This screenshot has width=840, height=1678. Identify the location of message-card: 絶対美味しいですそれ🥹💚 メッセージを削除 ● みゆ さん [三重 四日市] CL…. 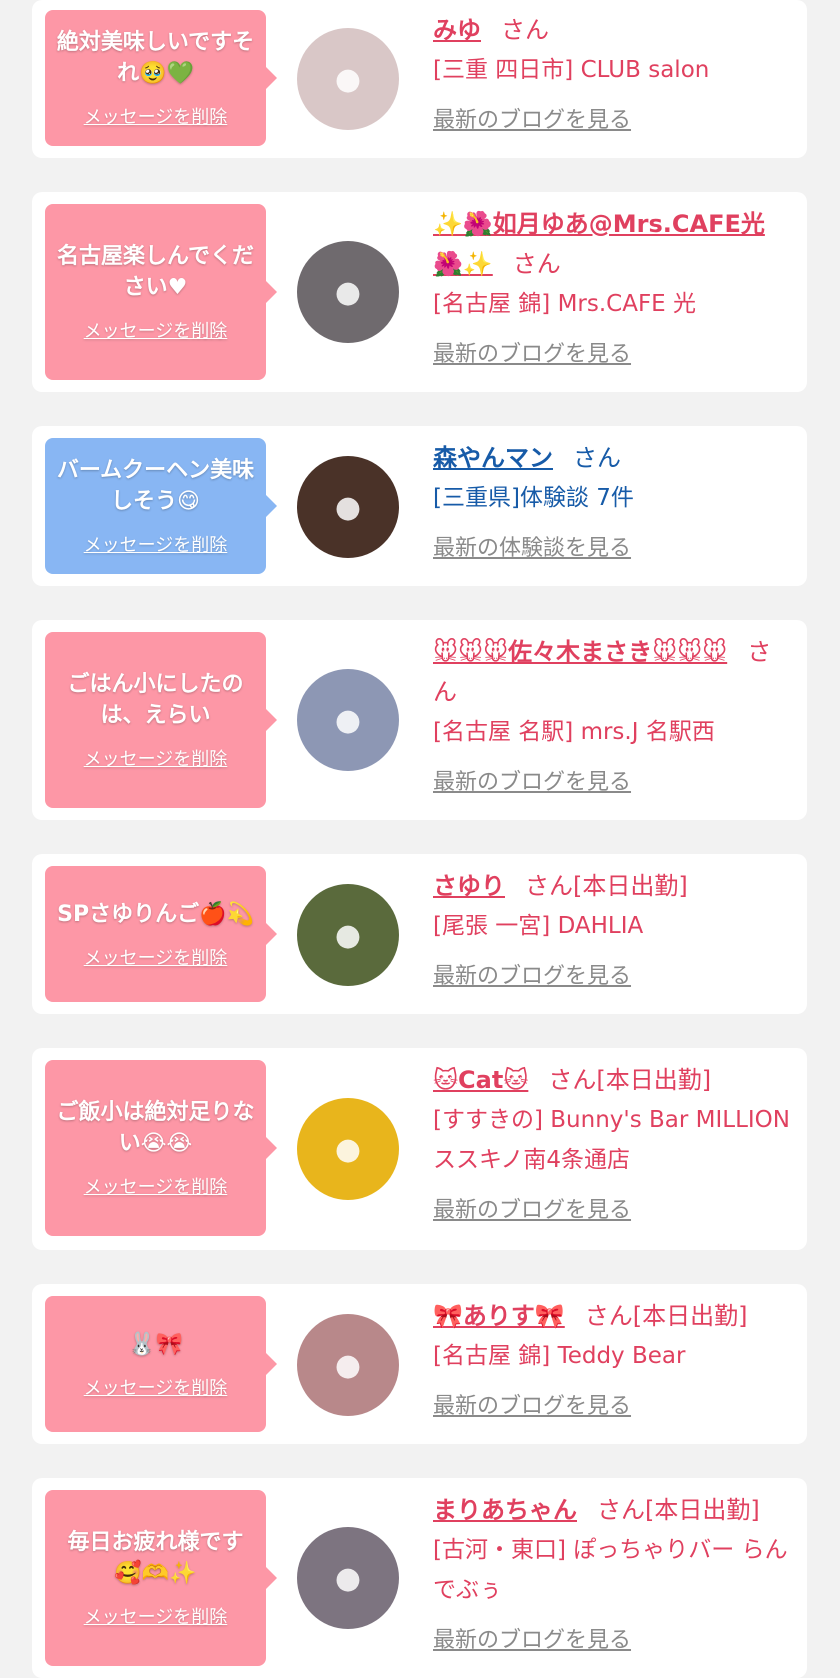
(419, 79).